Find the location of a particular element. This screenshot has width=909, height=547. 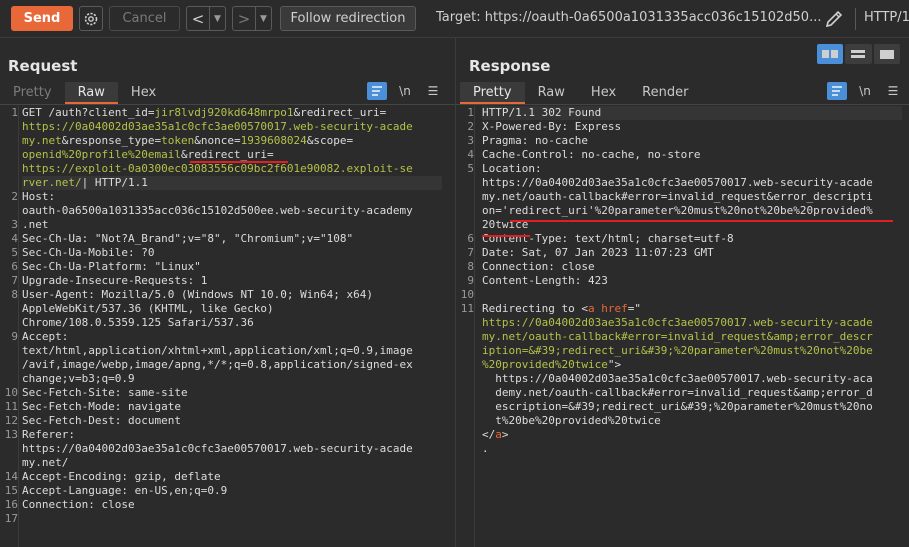

settings-gear-icon is located at coordinates (91, 18).